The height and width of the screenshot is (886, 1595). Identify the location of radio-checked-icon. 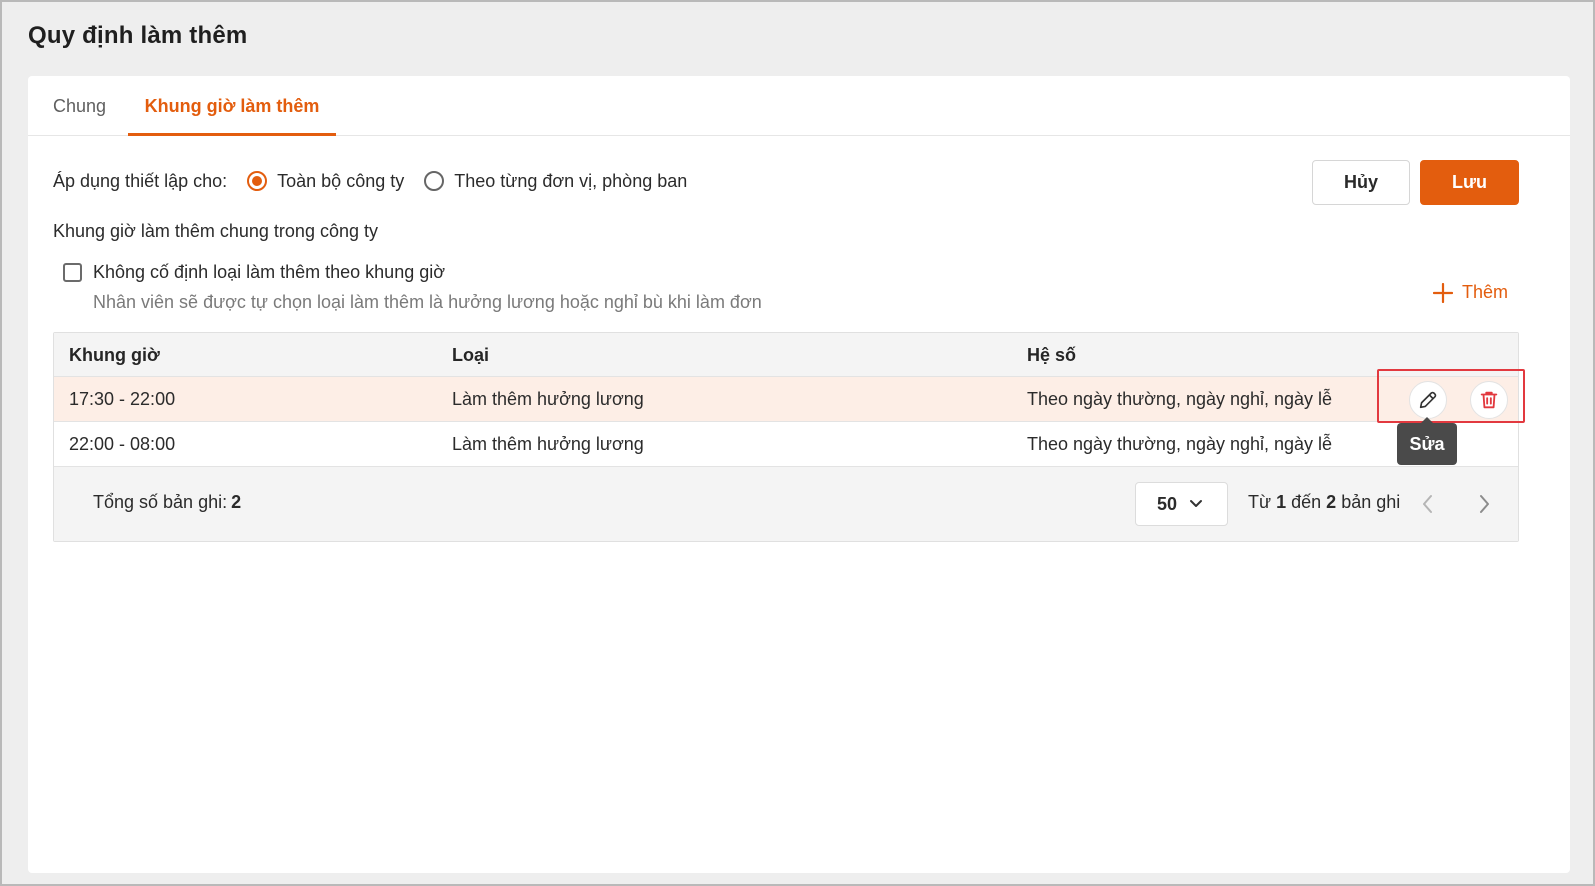
(257, 181).